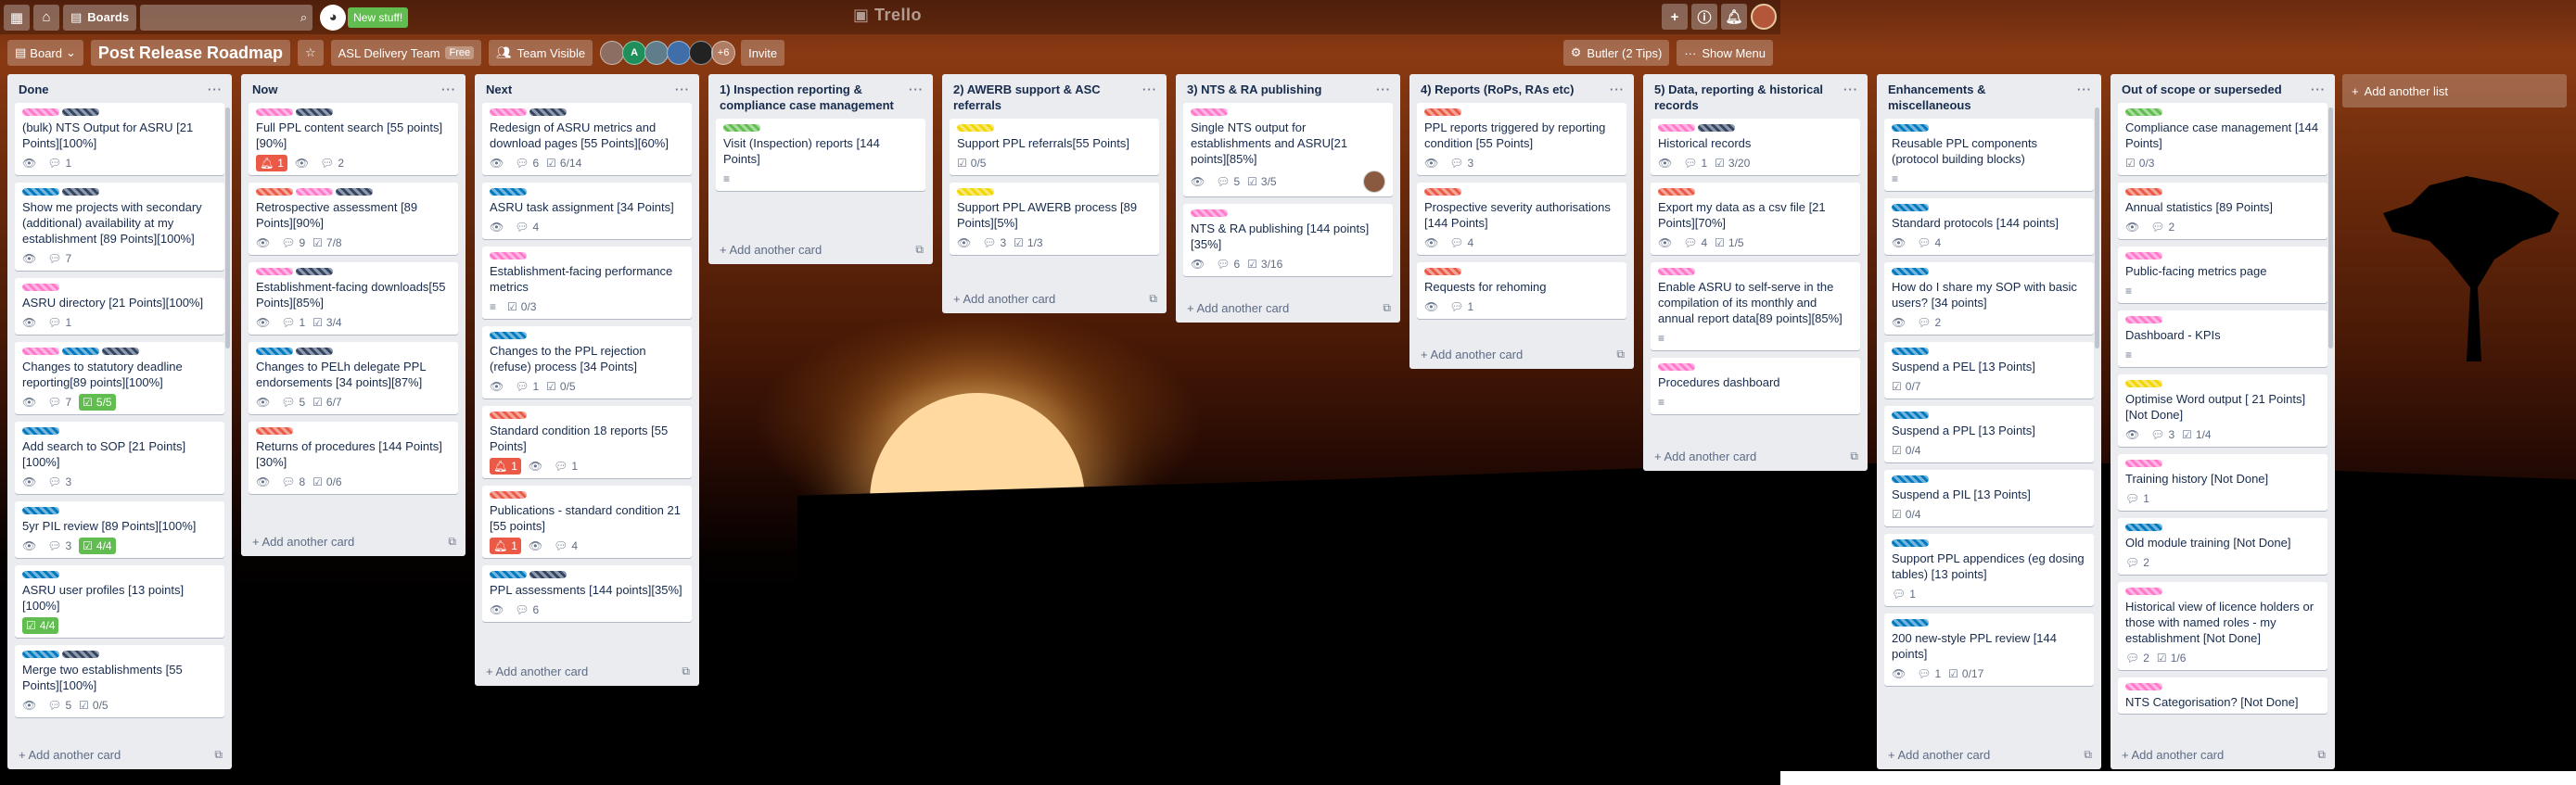  Describe the element at coordinates (635, 53) in the screenshot. I see `member-avatar: A` at that location.